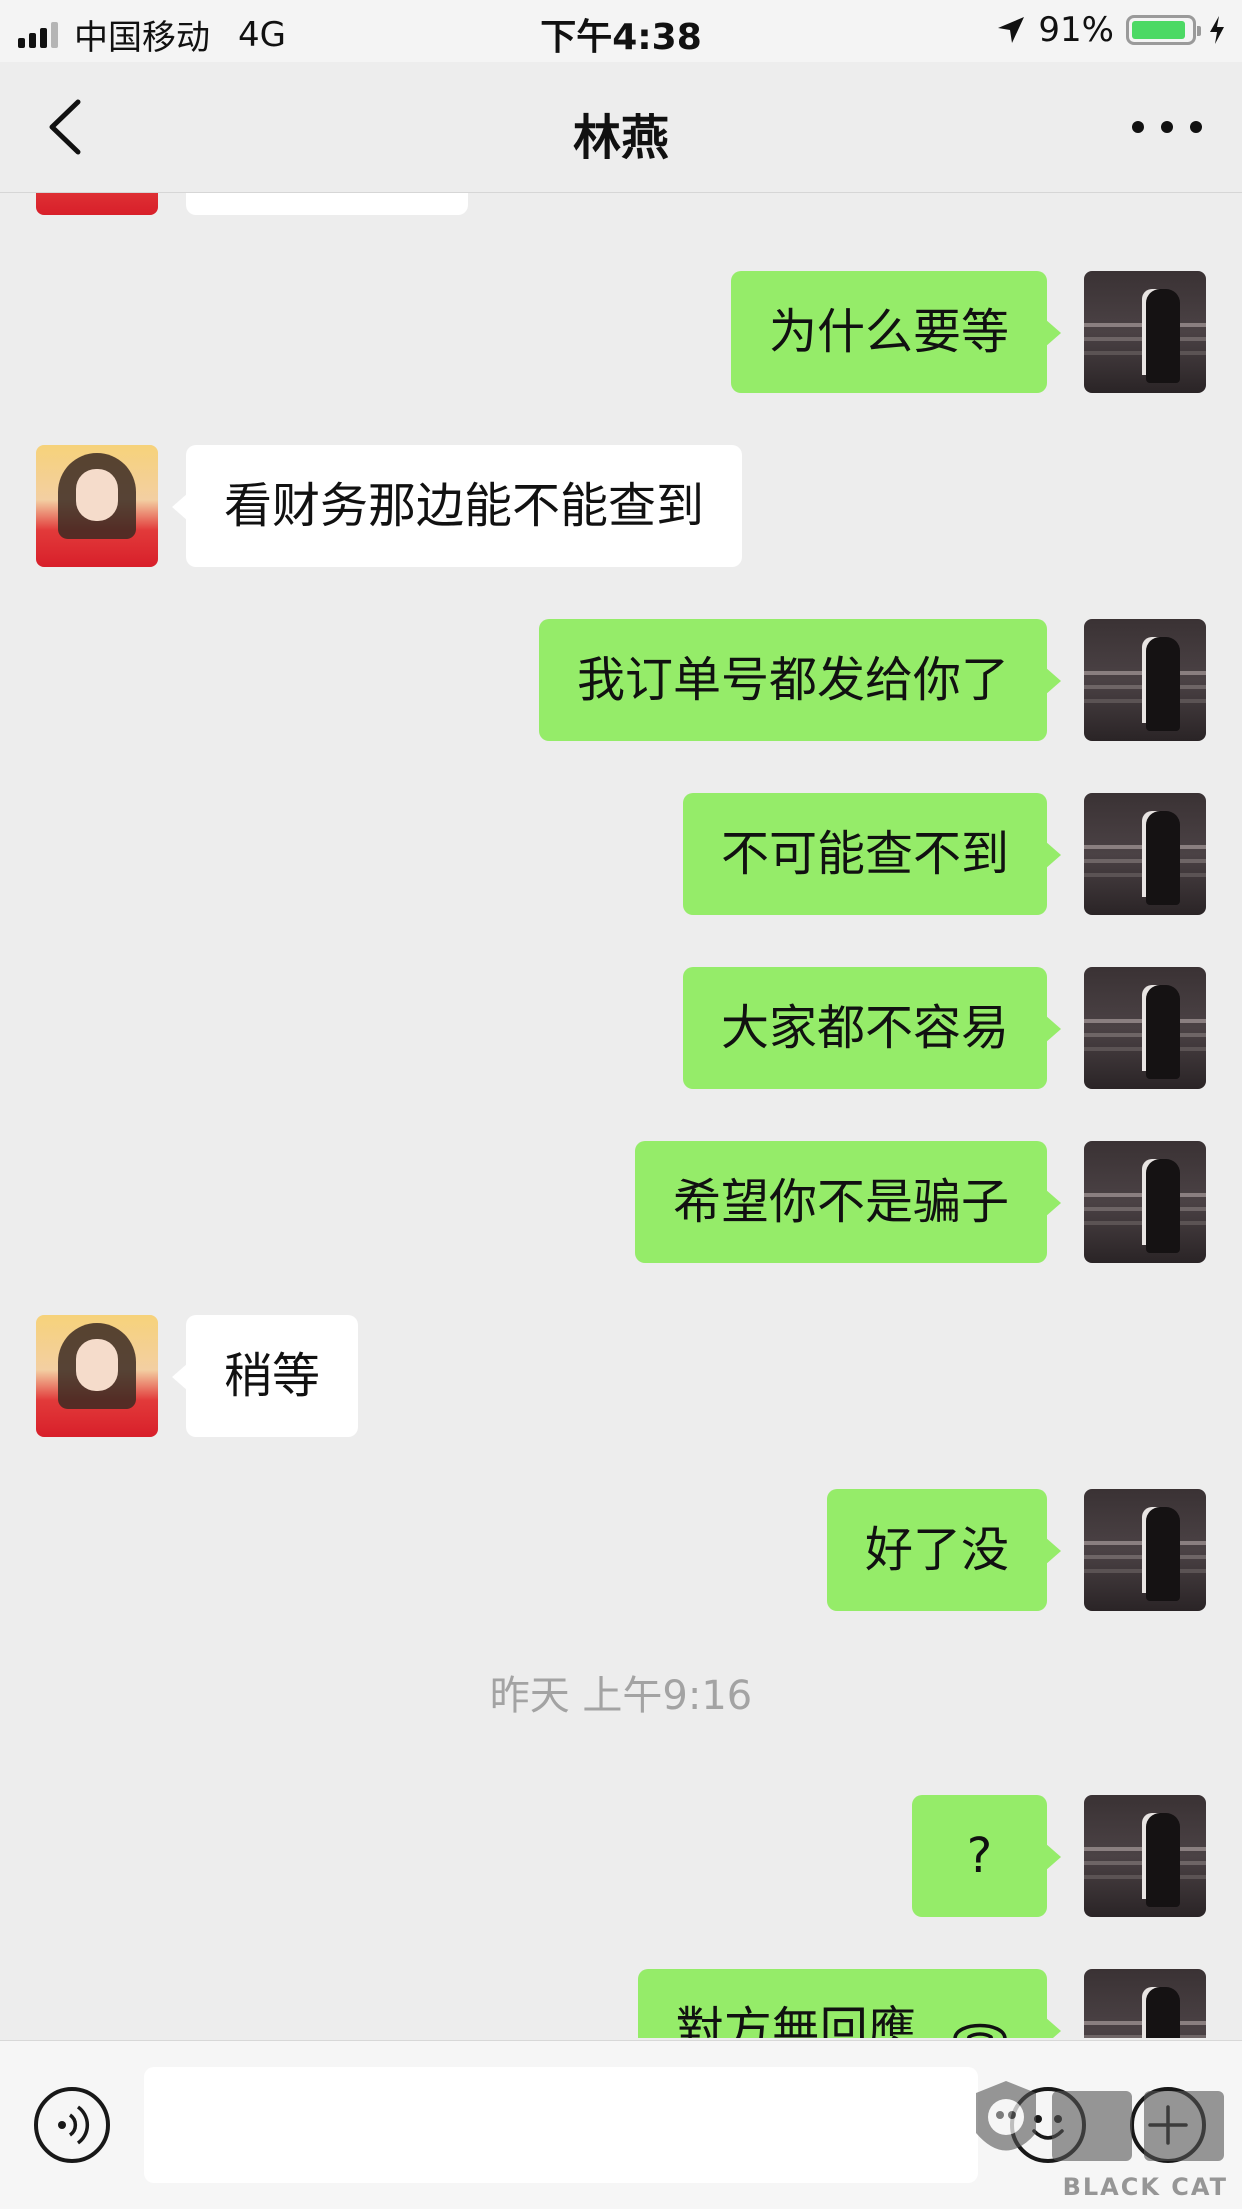 Image resolution: width=1242 pixels, height=2209 pixels. Describe the element at coordinates (327, 204) in the screenshot. I see `incoming-message-bubble` at that location.